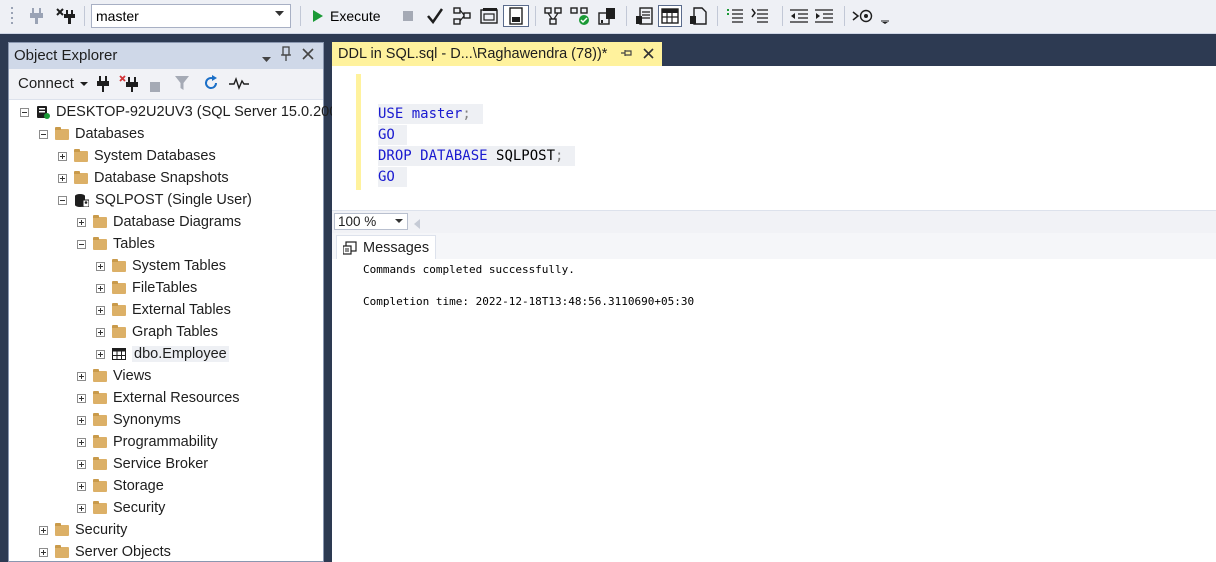 This screenshot has width=1216, height=562. What do you see at coordinates (644, 16) in the screenshot?
I see `results-to-text-icon` at bounding box center [644, 16].